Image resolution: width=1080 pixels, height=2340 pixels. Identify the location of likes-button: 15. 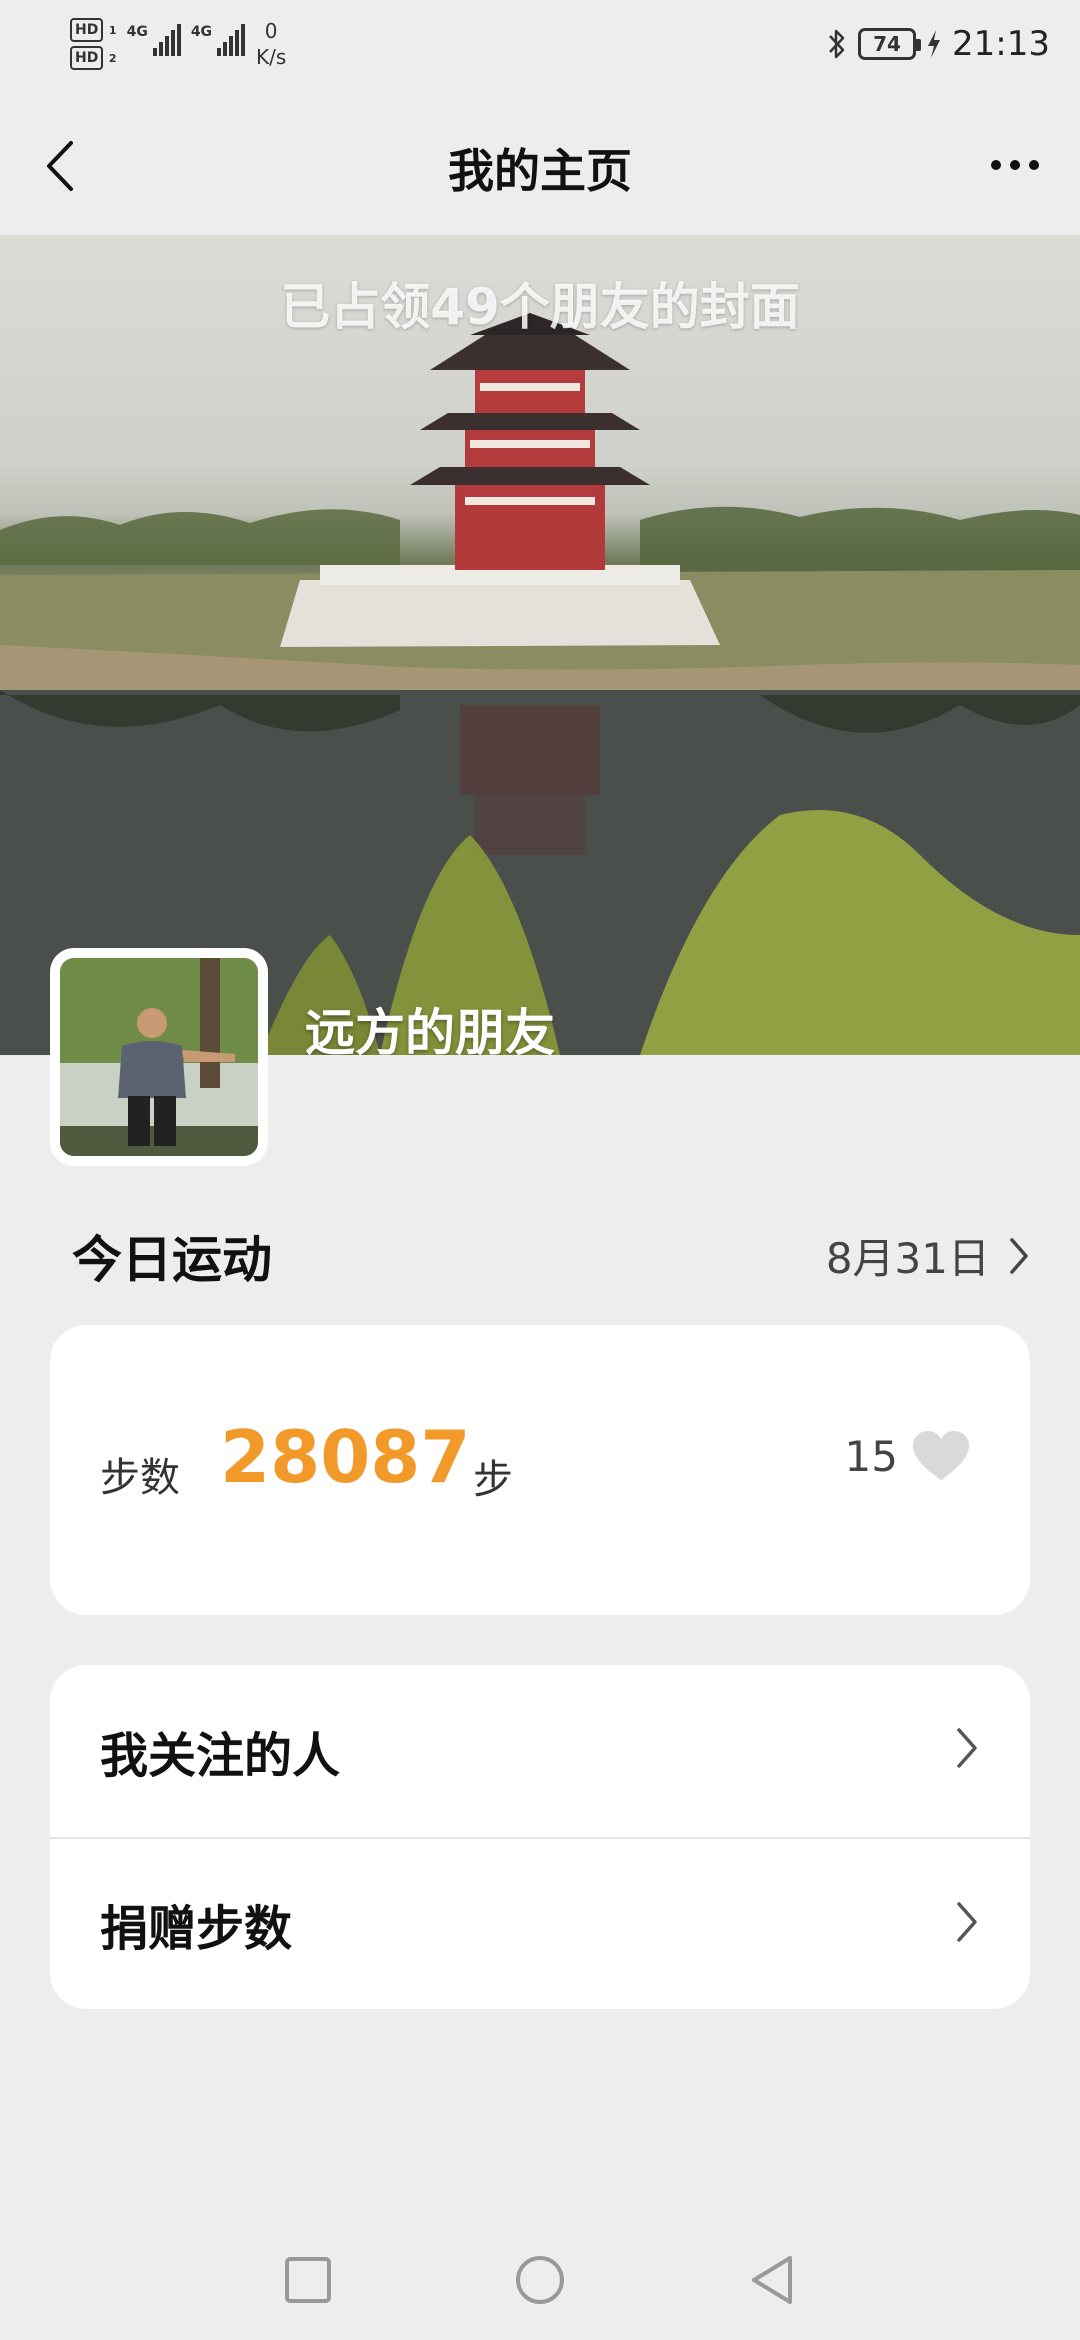
(907, 1456).